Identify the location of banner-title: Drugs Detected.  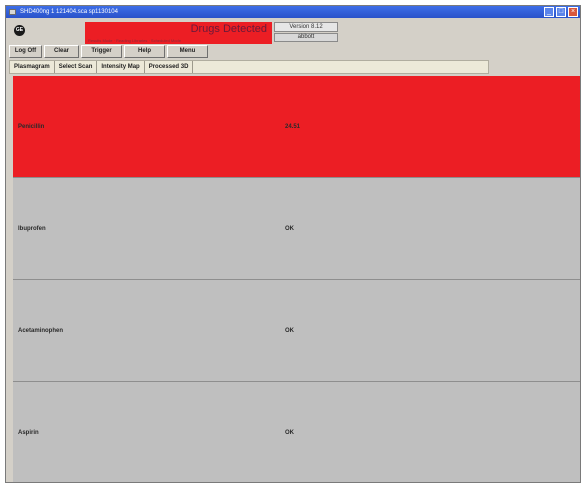
(228, 29).